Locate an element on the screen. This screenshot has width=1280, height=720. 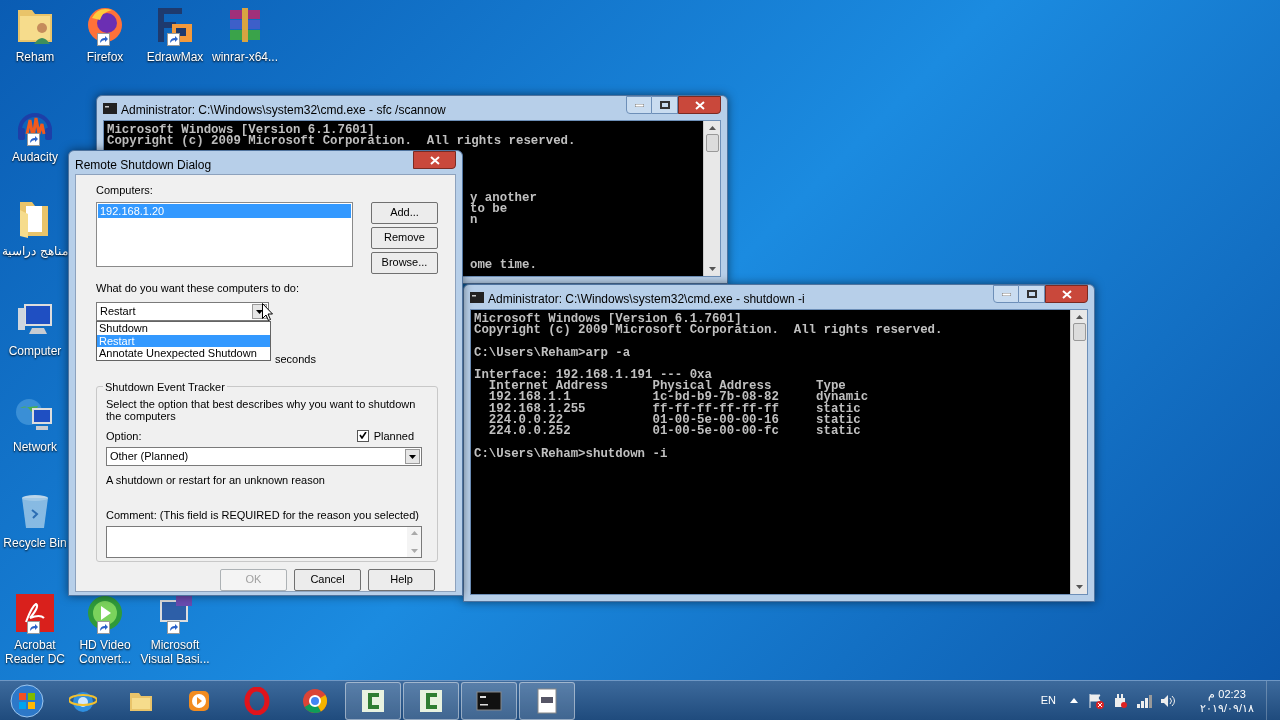
desktop-icon: مناهج دراسية is located at coordinates (35, 228).